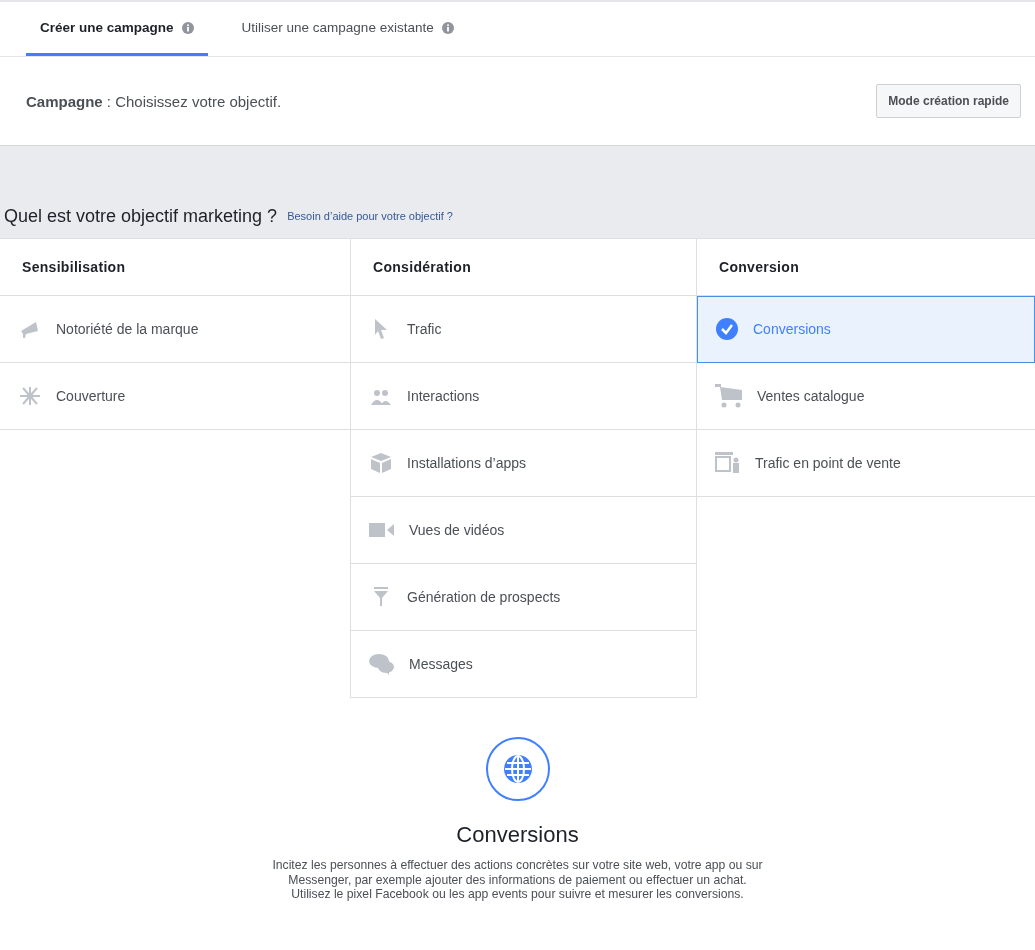  What do you see at coordinates (370, 216) in the screenshot?
I see `help-link: Besoin d’aide pour votre objectif ?` at bounding box center [370, 216].